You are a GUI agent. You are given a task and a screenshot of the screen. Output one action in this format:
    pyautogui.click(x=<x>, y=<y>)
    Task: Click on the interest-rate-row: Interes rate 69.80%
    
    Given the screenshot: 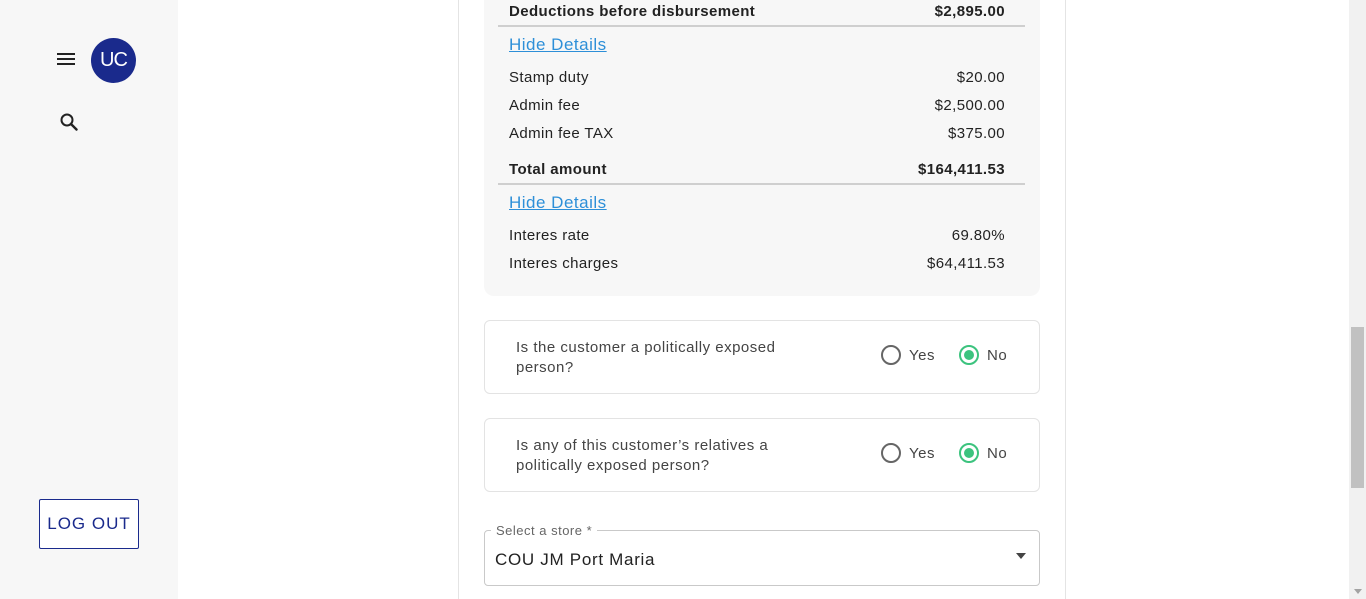 What is the action you would take?
    pyautogui.click(x=757, y=235)
    